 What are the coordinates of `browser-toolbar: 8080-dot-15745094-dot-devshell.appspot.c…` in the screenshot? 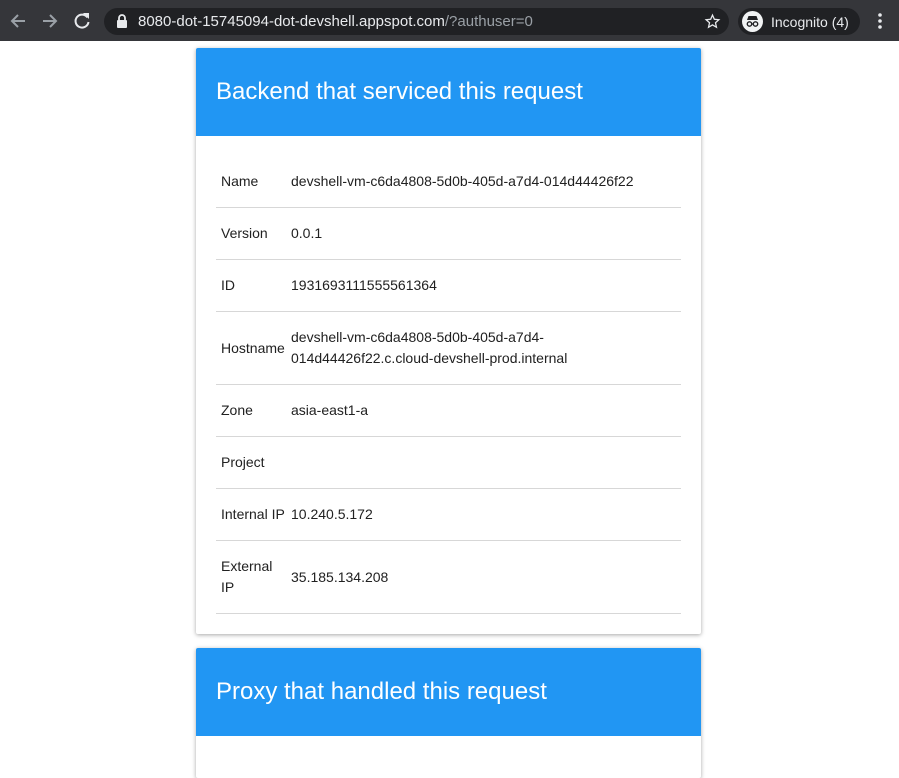 It's located at (449, 20).